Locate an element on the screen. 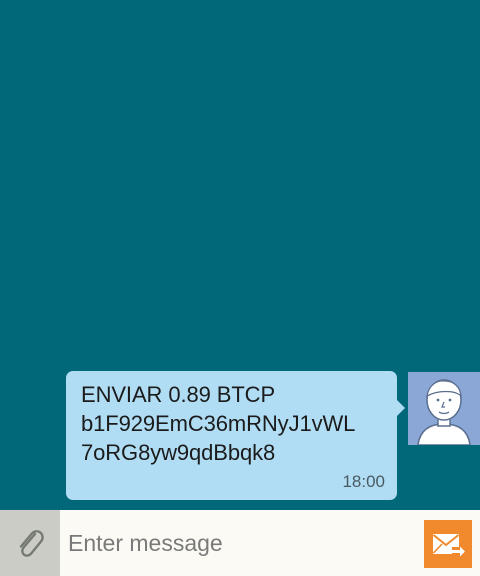 The image size is (480, 576). message-timestamp: 18:00 is located at coordinates (363, 481).